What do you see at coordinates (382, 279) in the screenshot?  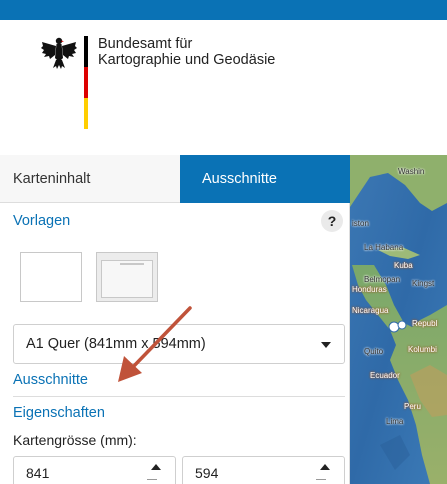 I see `map-label: Belmopan` at bounding box center [382, 279].